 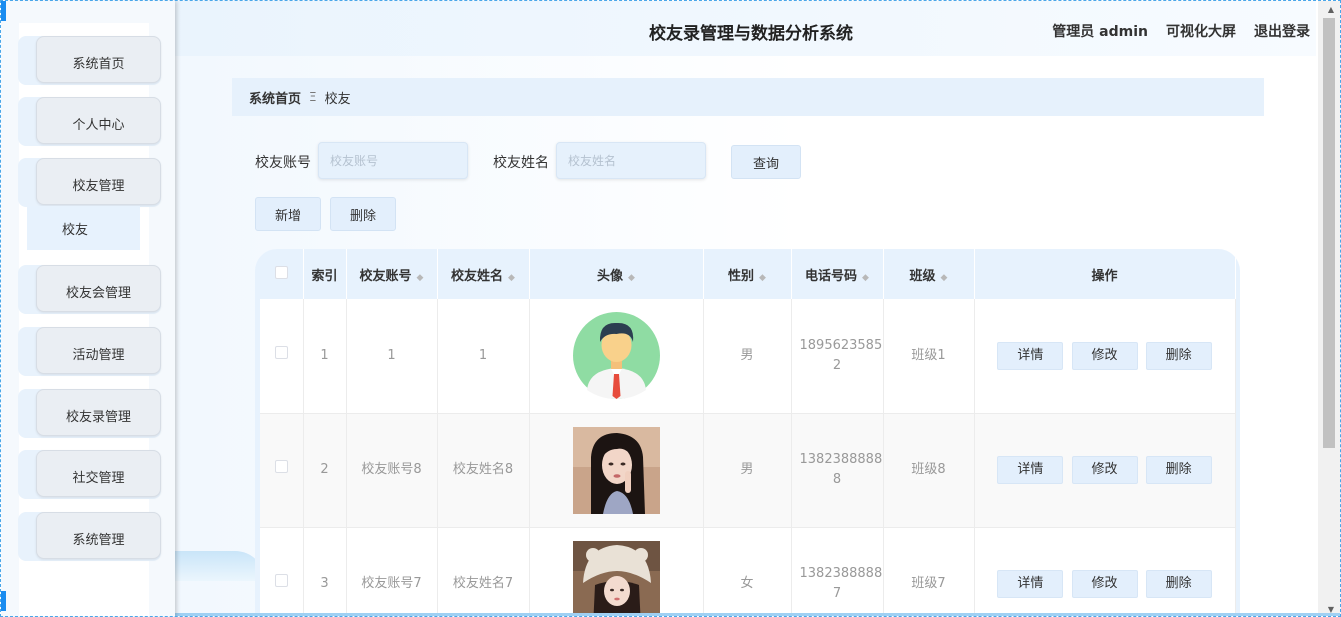 What do you see at coordinates (748, 97) in the screenshot?
I see `breadcrumb: 系统首页 Ξ 校友` at bounding box center [748, 97].